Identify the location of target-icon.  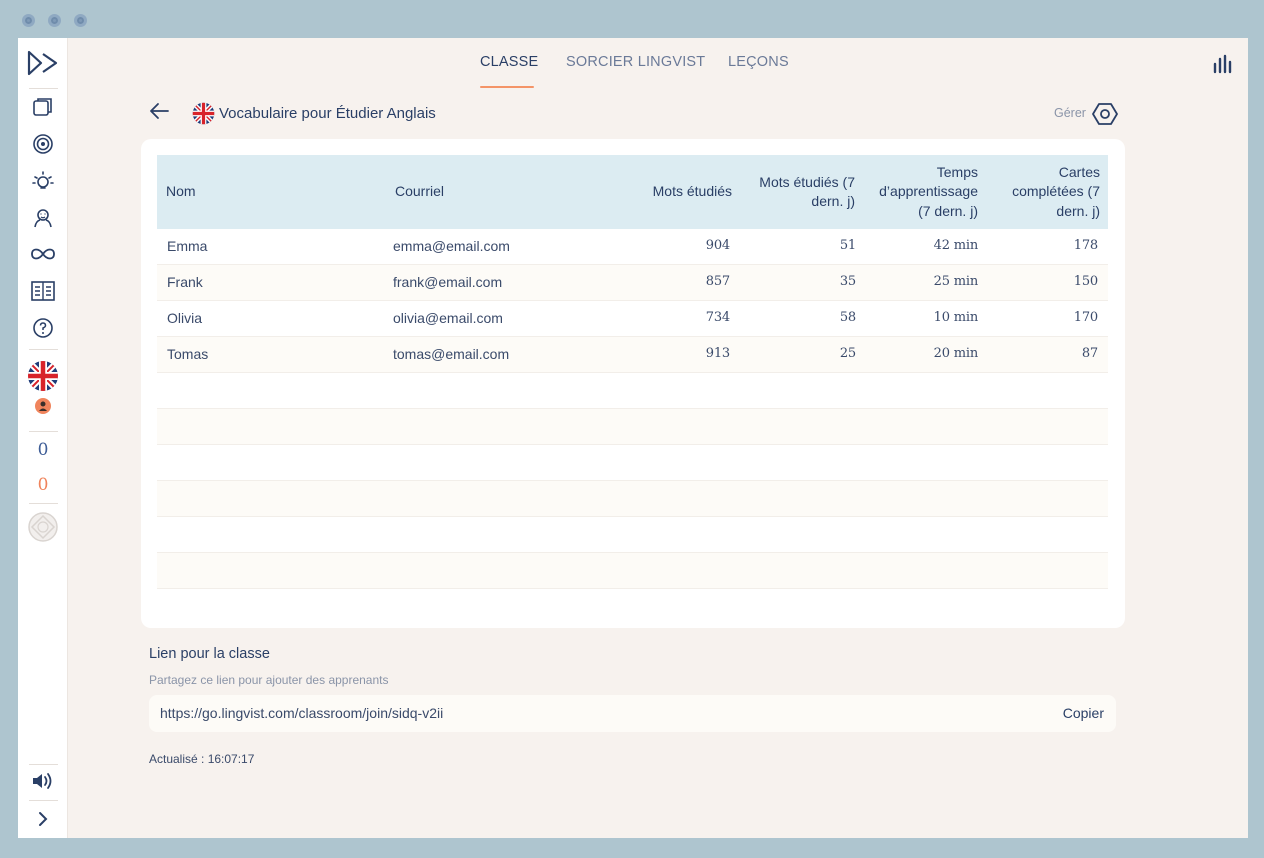
(43, 144).